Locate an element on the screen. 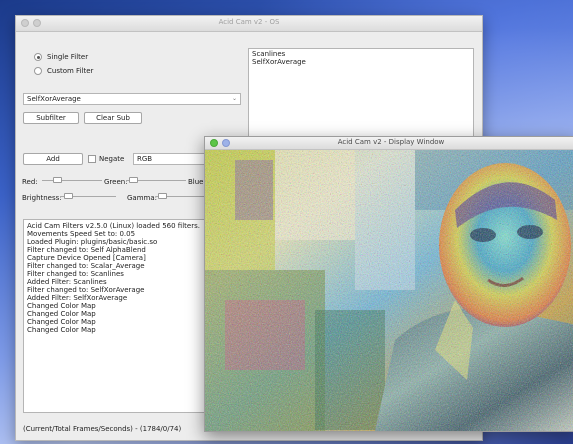 The width and height of the screenshot is (573, 444). list-item: Scanlines is located at coordinates (361, 54).